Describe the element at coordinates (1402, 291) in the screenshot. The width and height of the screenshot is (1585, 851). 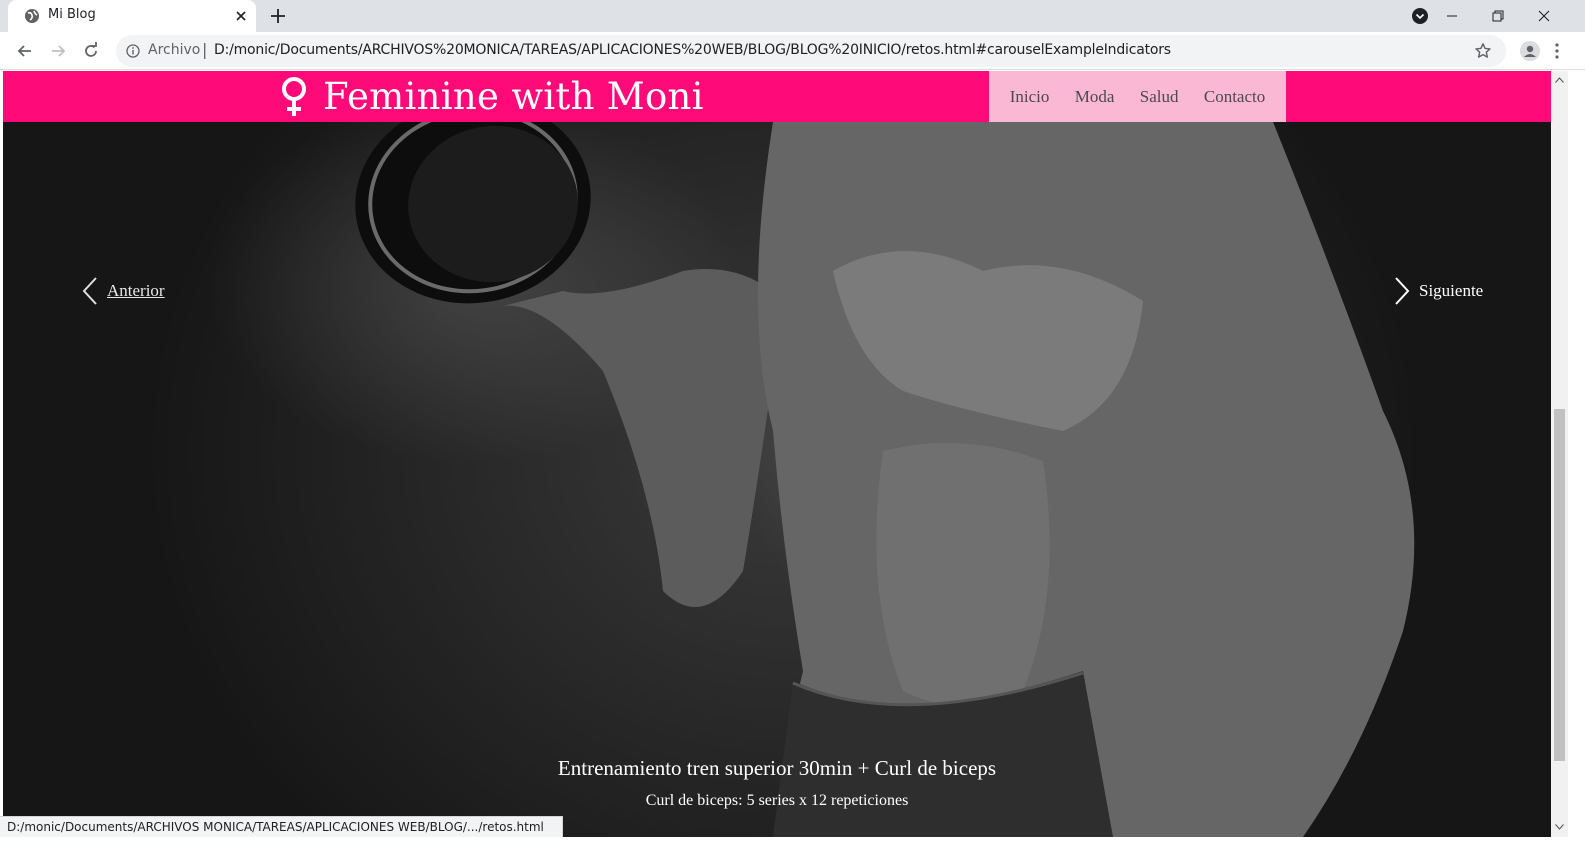
I see `chevron-right-icon` at that location.